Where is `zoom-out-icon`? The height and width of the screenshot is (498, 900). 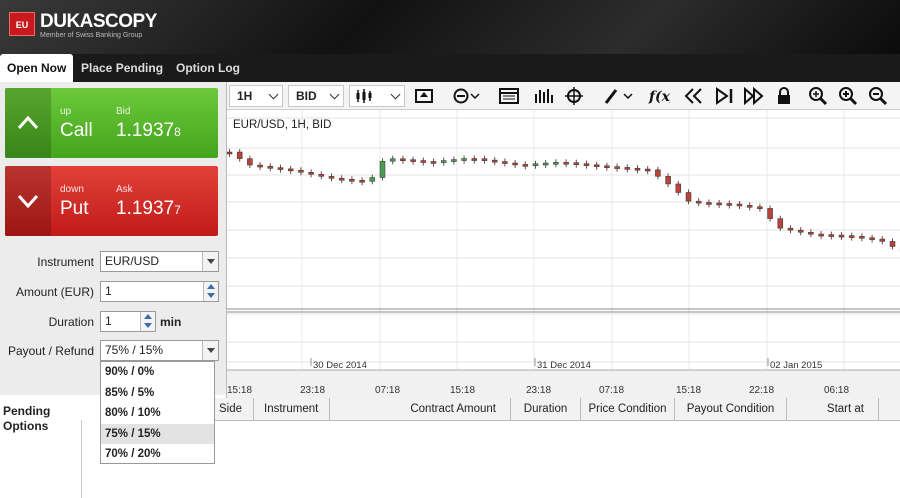
zoom-out-icon is located at coordinates (878, 96).